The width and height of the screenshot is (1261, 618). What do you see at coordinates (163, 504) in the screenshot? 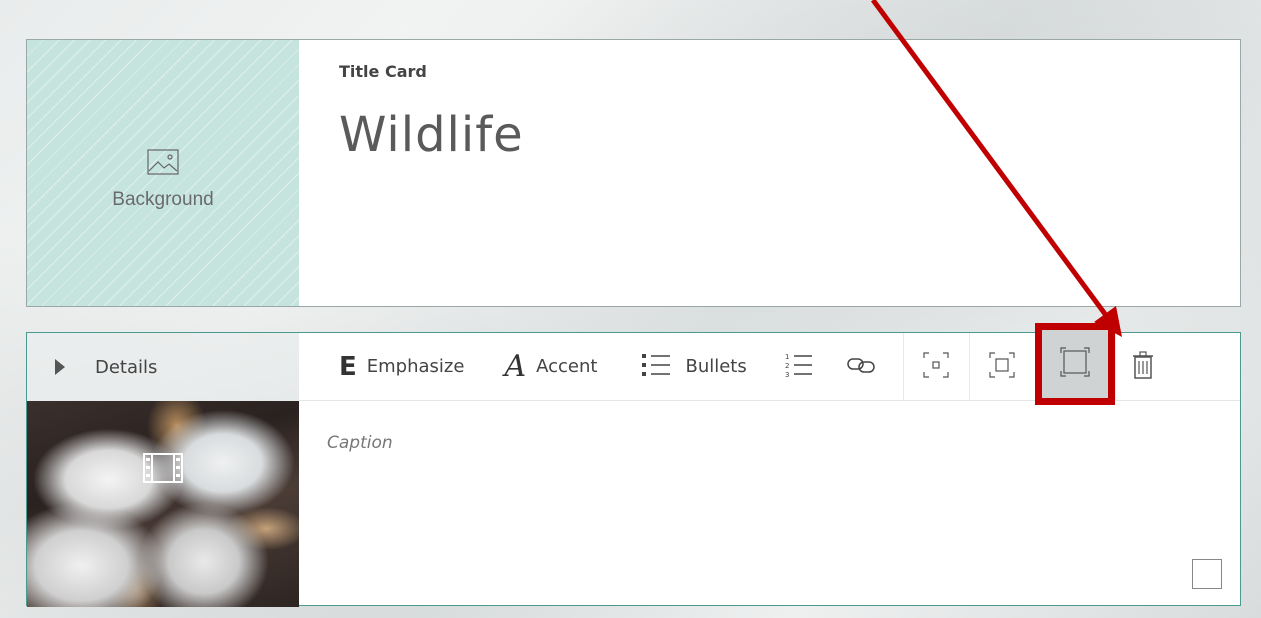
I see `media-thumbnail` at bounding box center [163, 504].